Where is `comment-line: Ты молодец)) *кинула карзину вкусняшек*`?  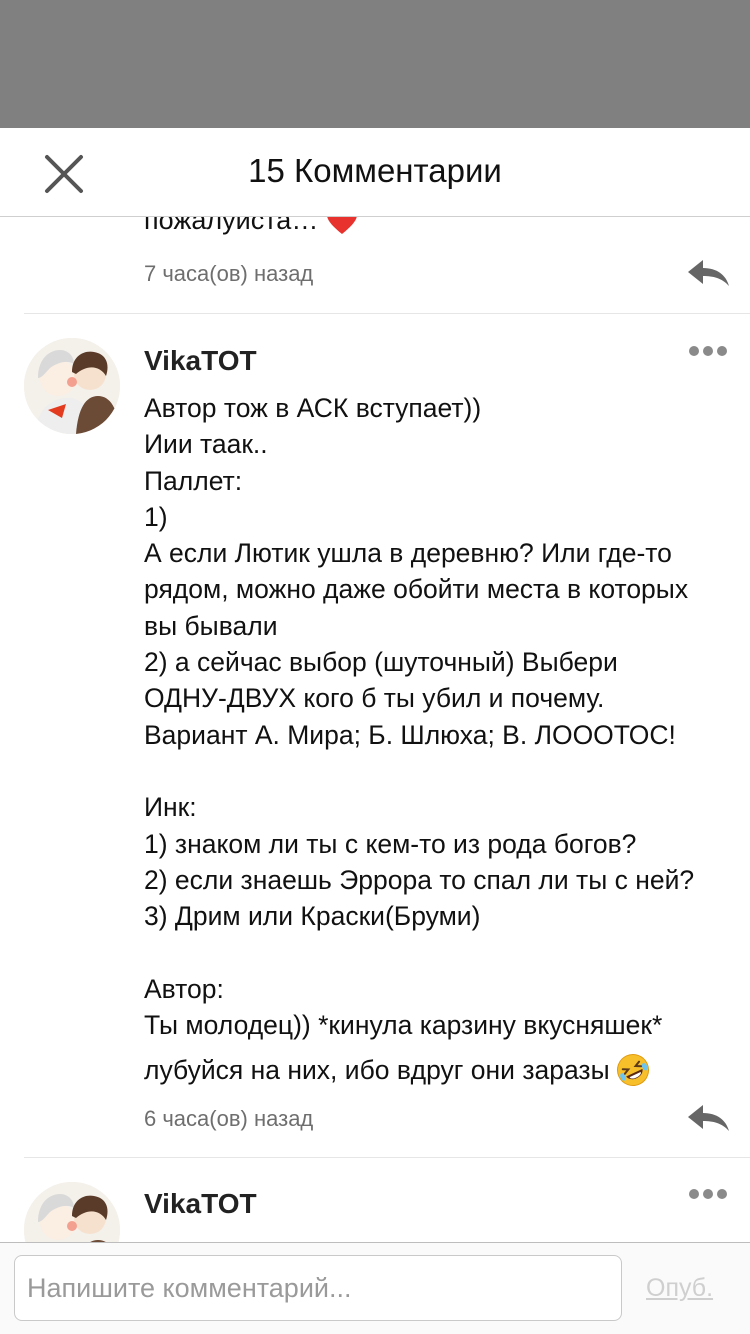
comment-line: Ты молодец)) *кинула карзину вкусняшек* is located at coordinates (403, 1025).